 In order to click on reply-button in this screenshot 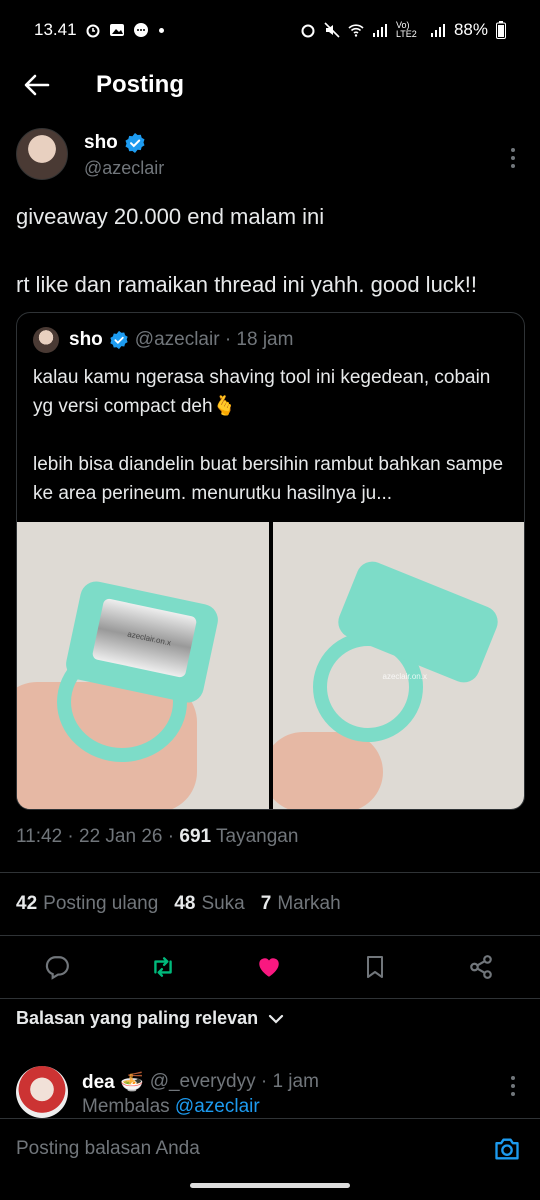, I will do `click(57, 967)`.